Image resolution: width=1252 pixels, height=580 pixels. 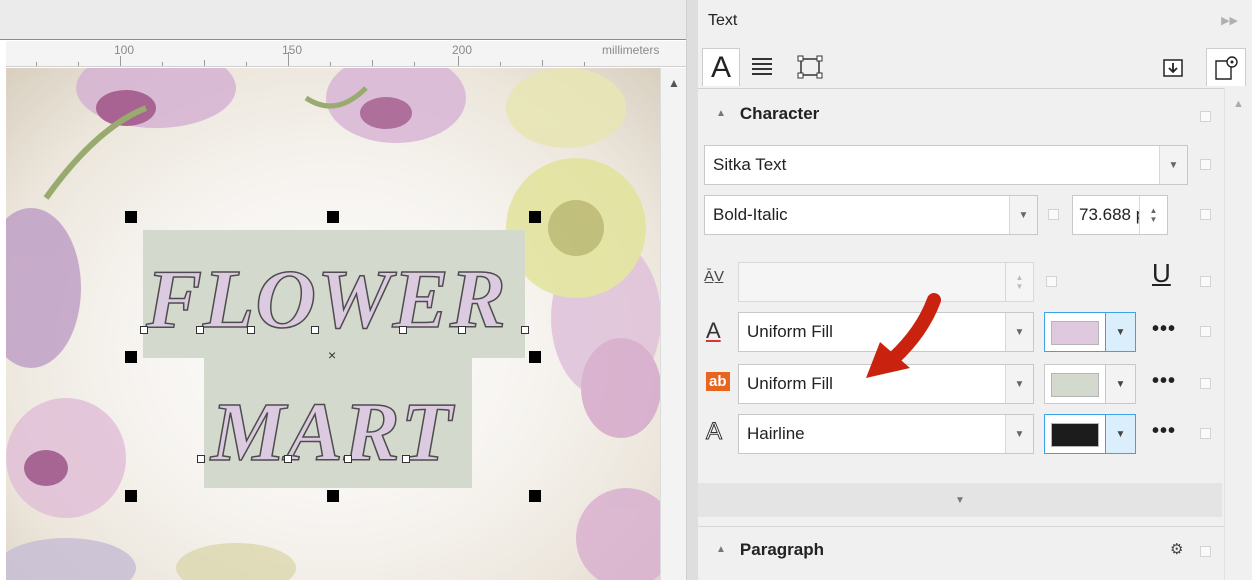 What do you see at coordinates (1075, 333) in the screenshot?
I see `fill-color-swatch` at bounding box center [1075, 333].